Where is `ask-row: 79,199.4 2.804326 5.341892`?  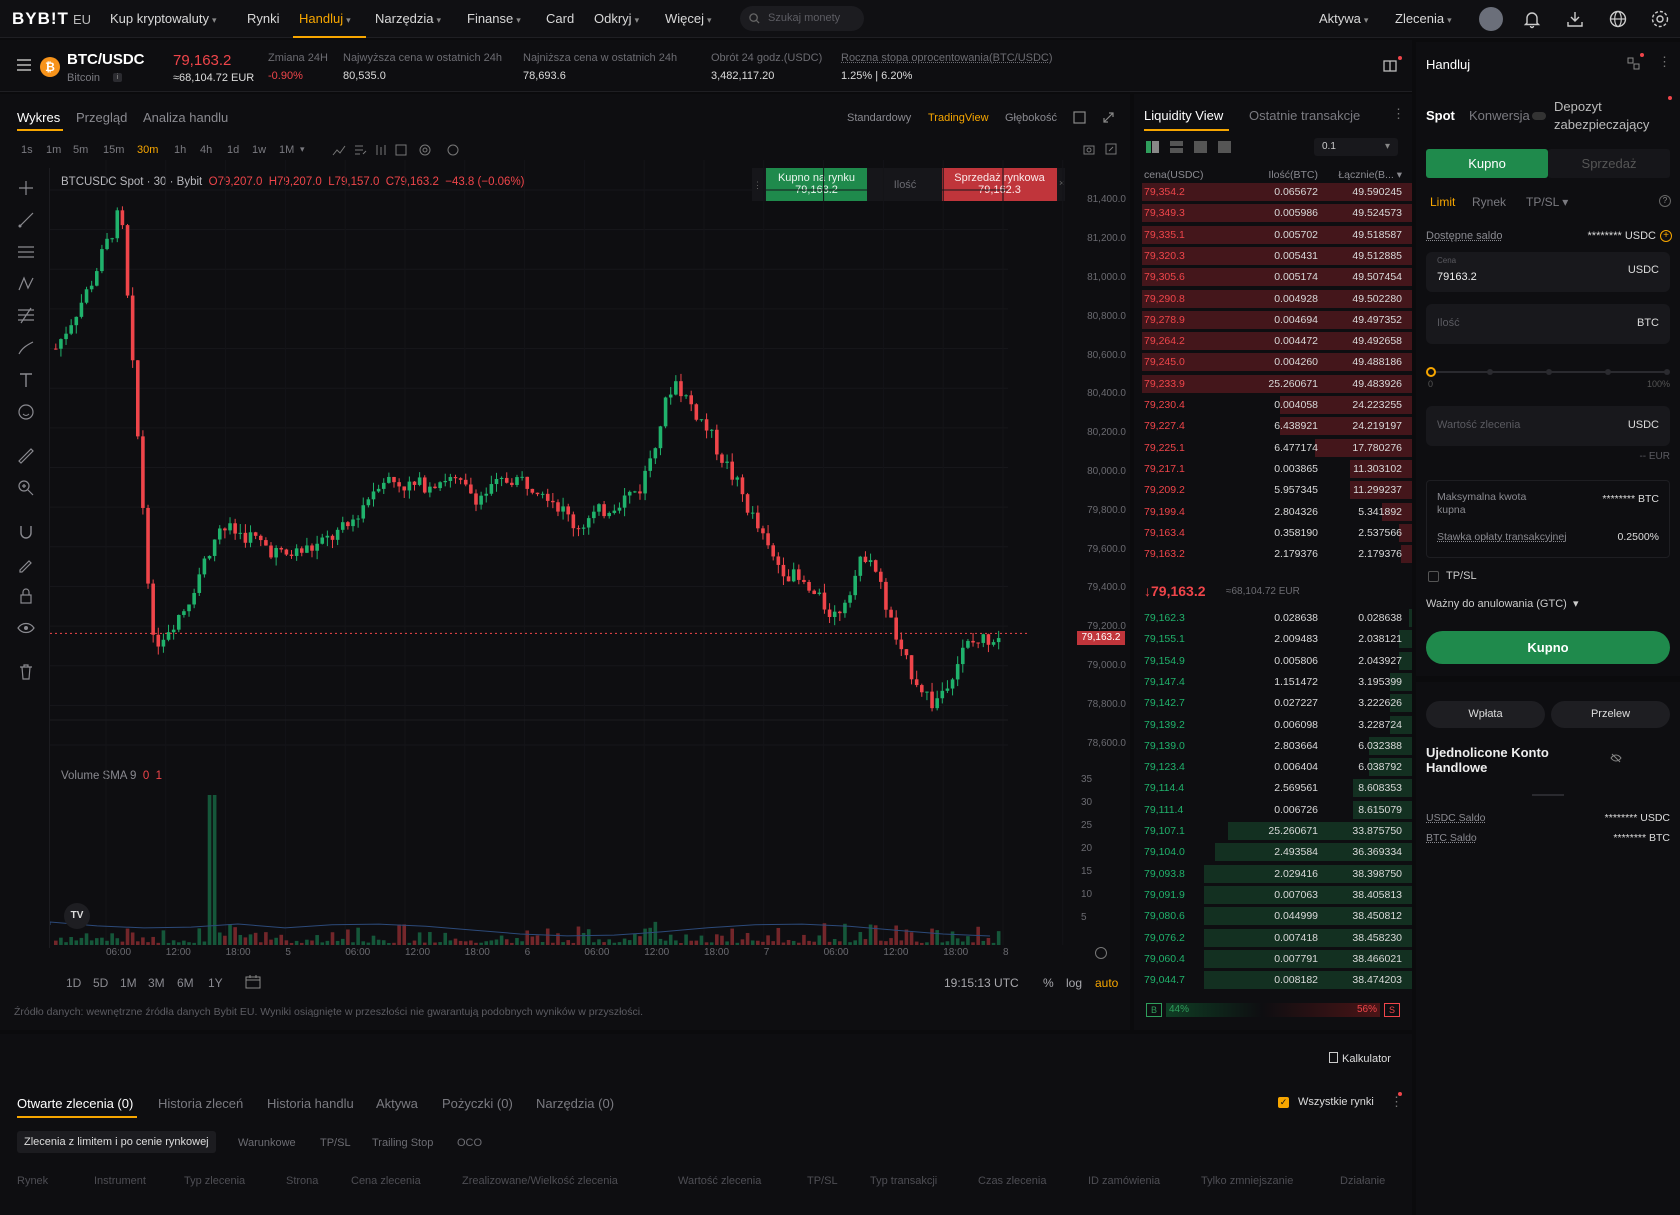 ask-row: 79,199.4 2.804326 5.341892 is located at coordinates (1273, 512).